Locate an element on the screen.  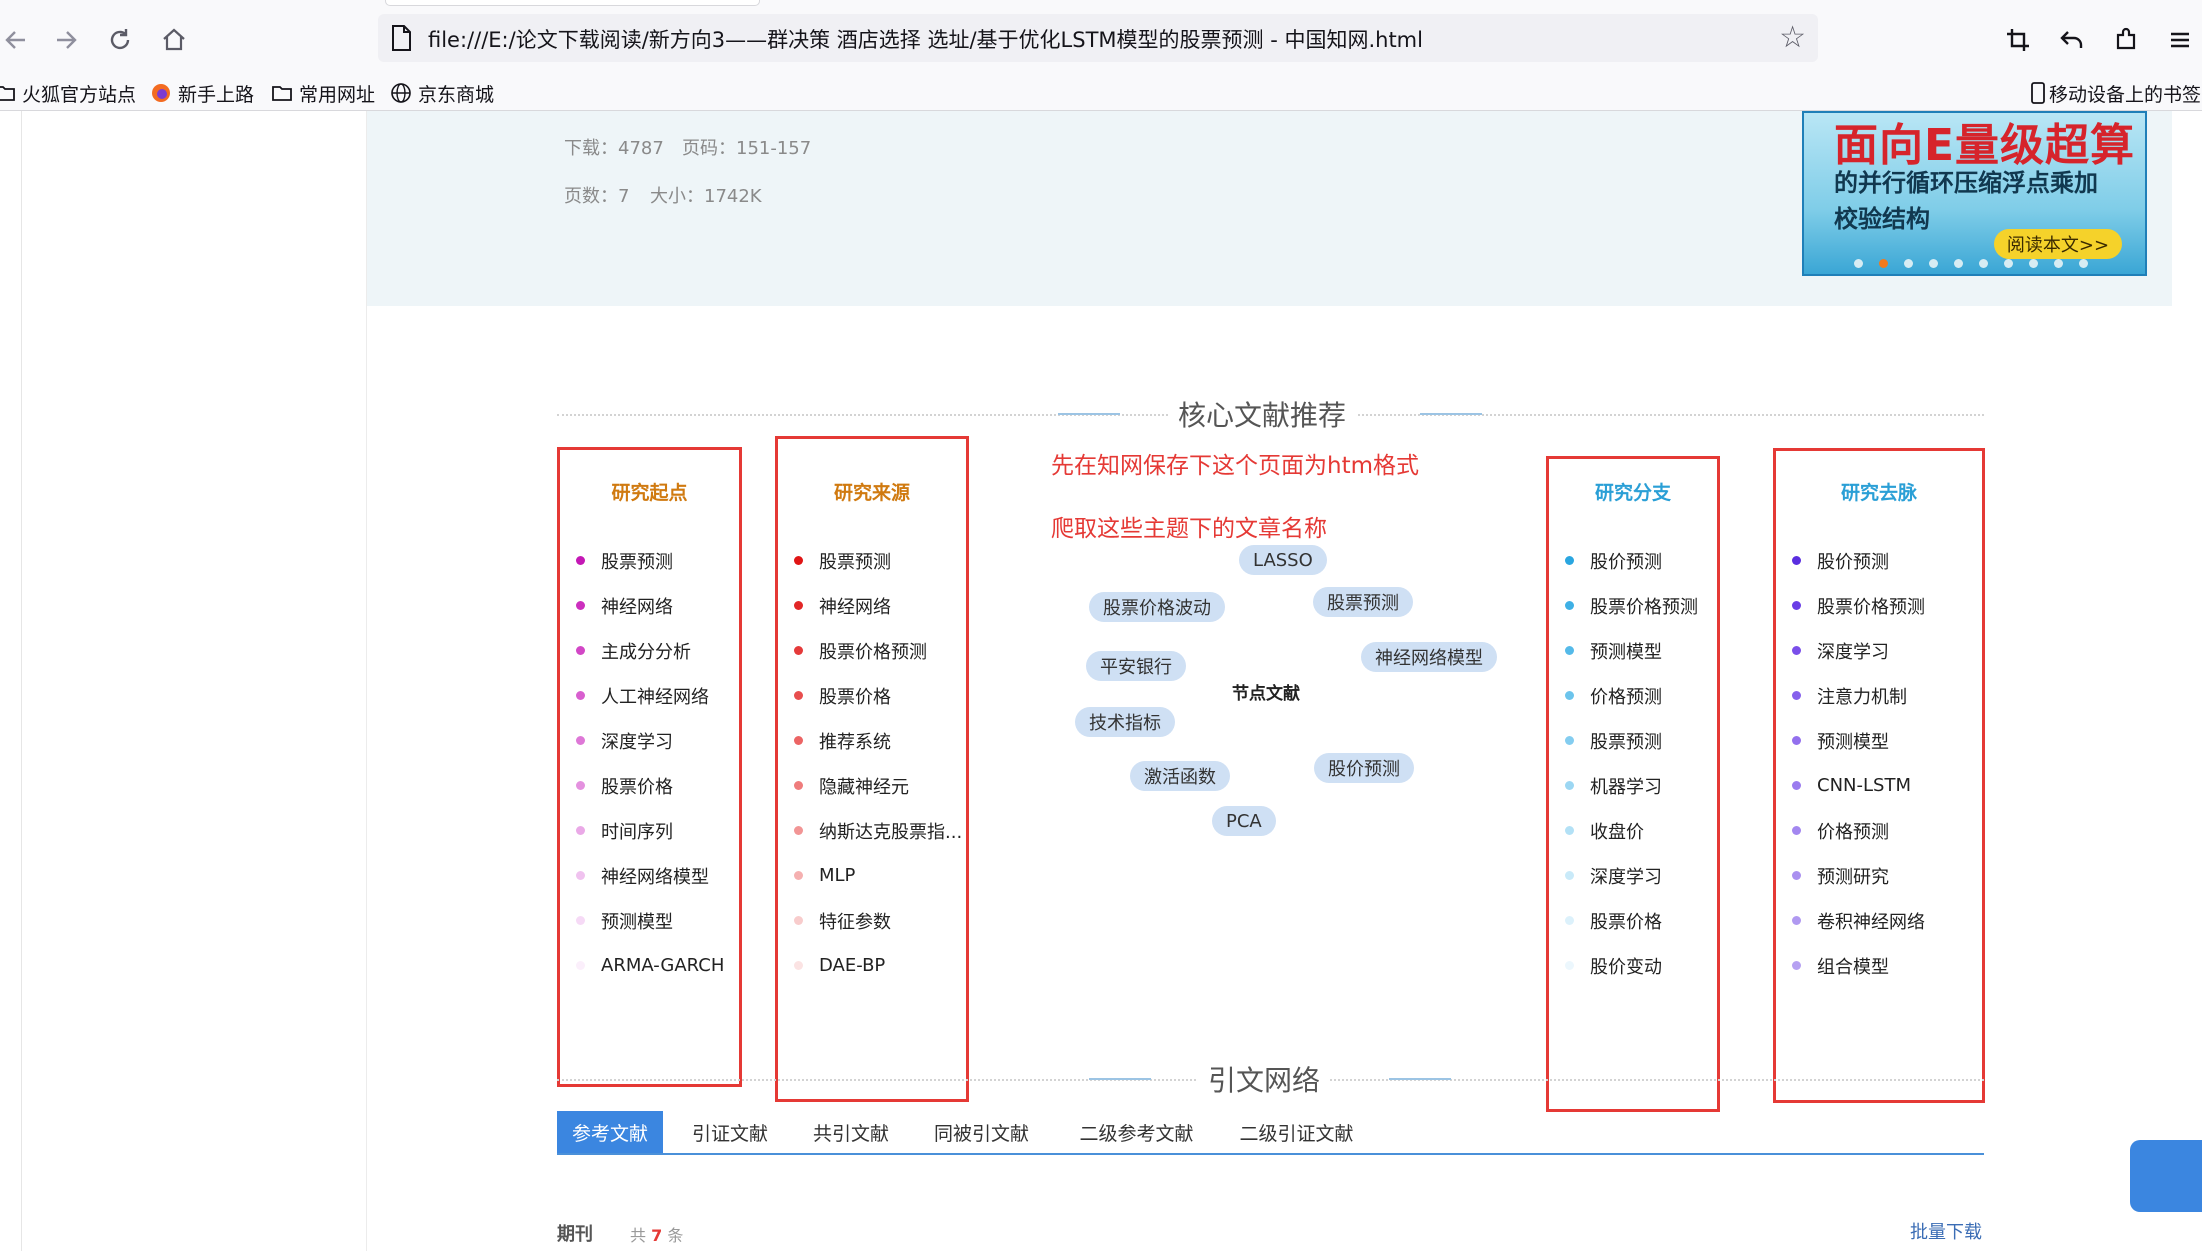
keyword-item: 神经网络模型 is located at coordinates (650, 875).